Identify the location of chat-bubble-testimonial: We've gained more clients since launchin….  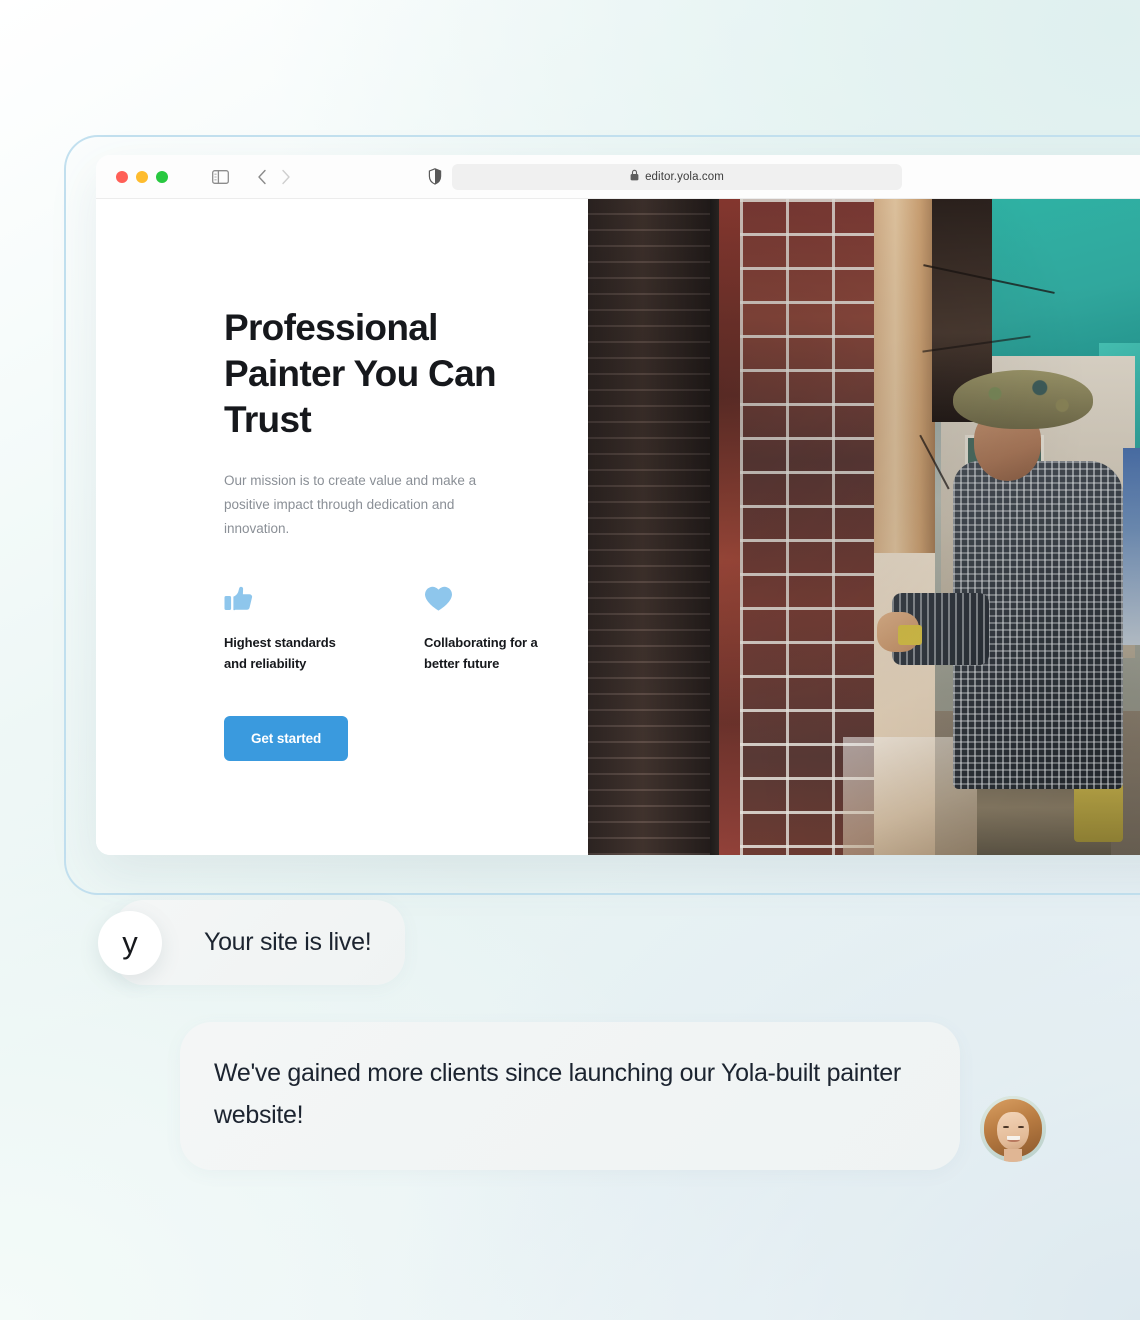
(570, 1096).